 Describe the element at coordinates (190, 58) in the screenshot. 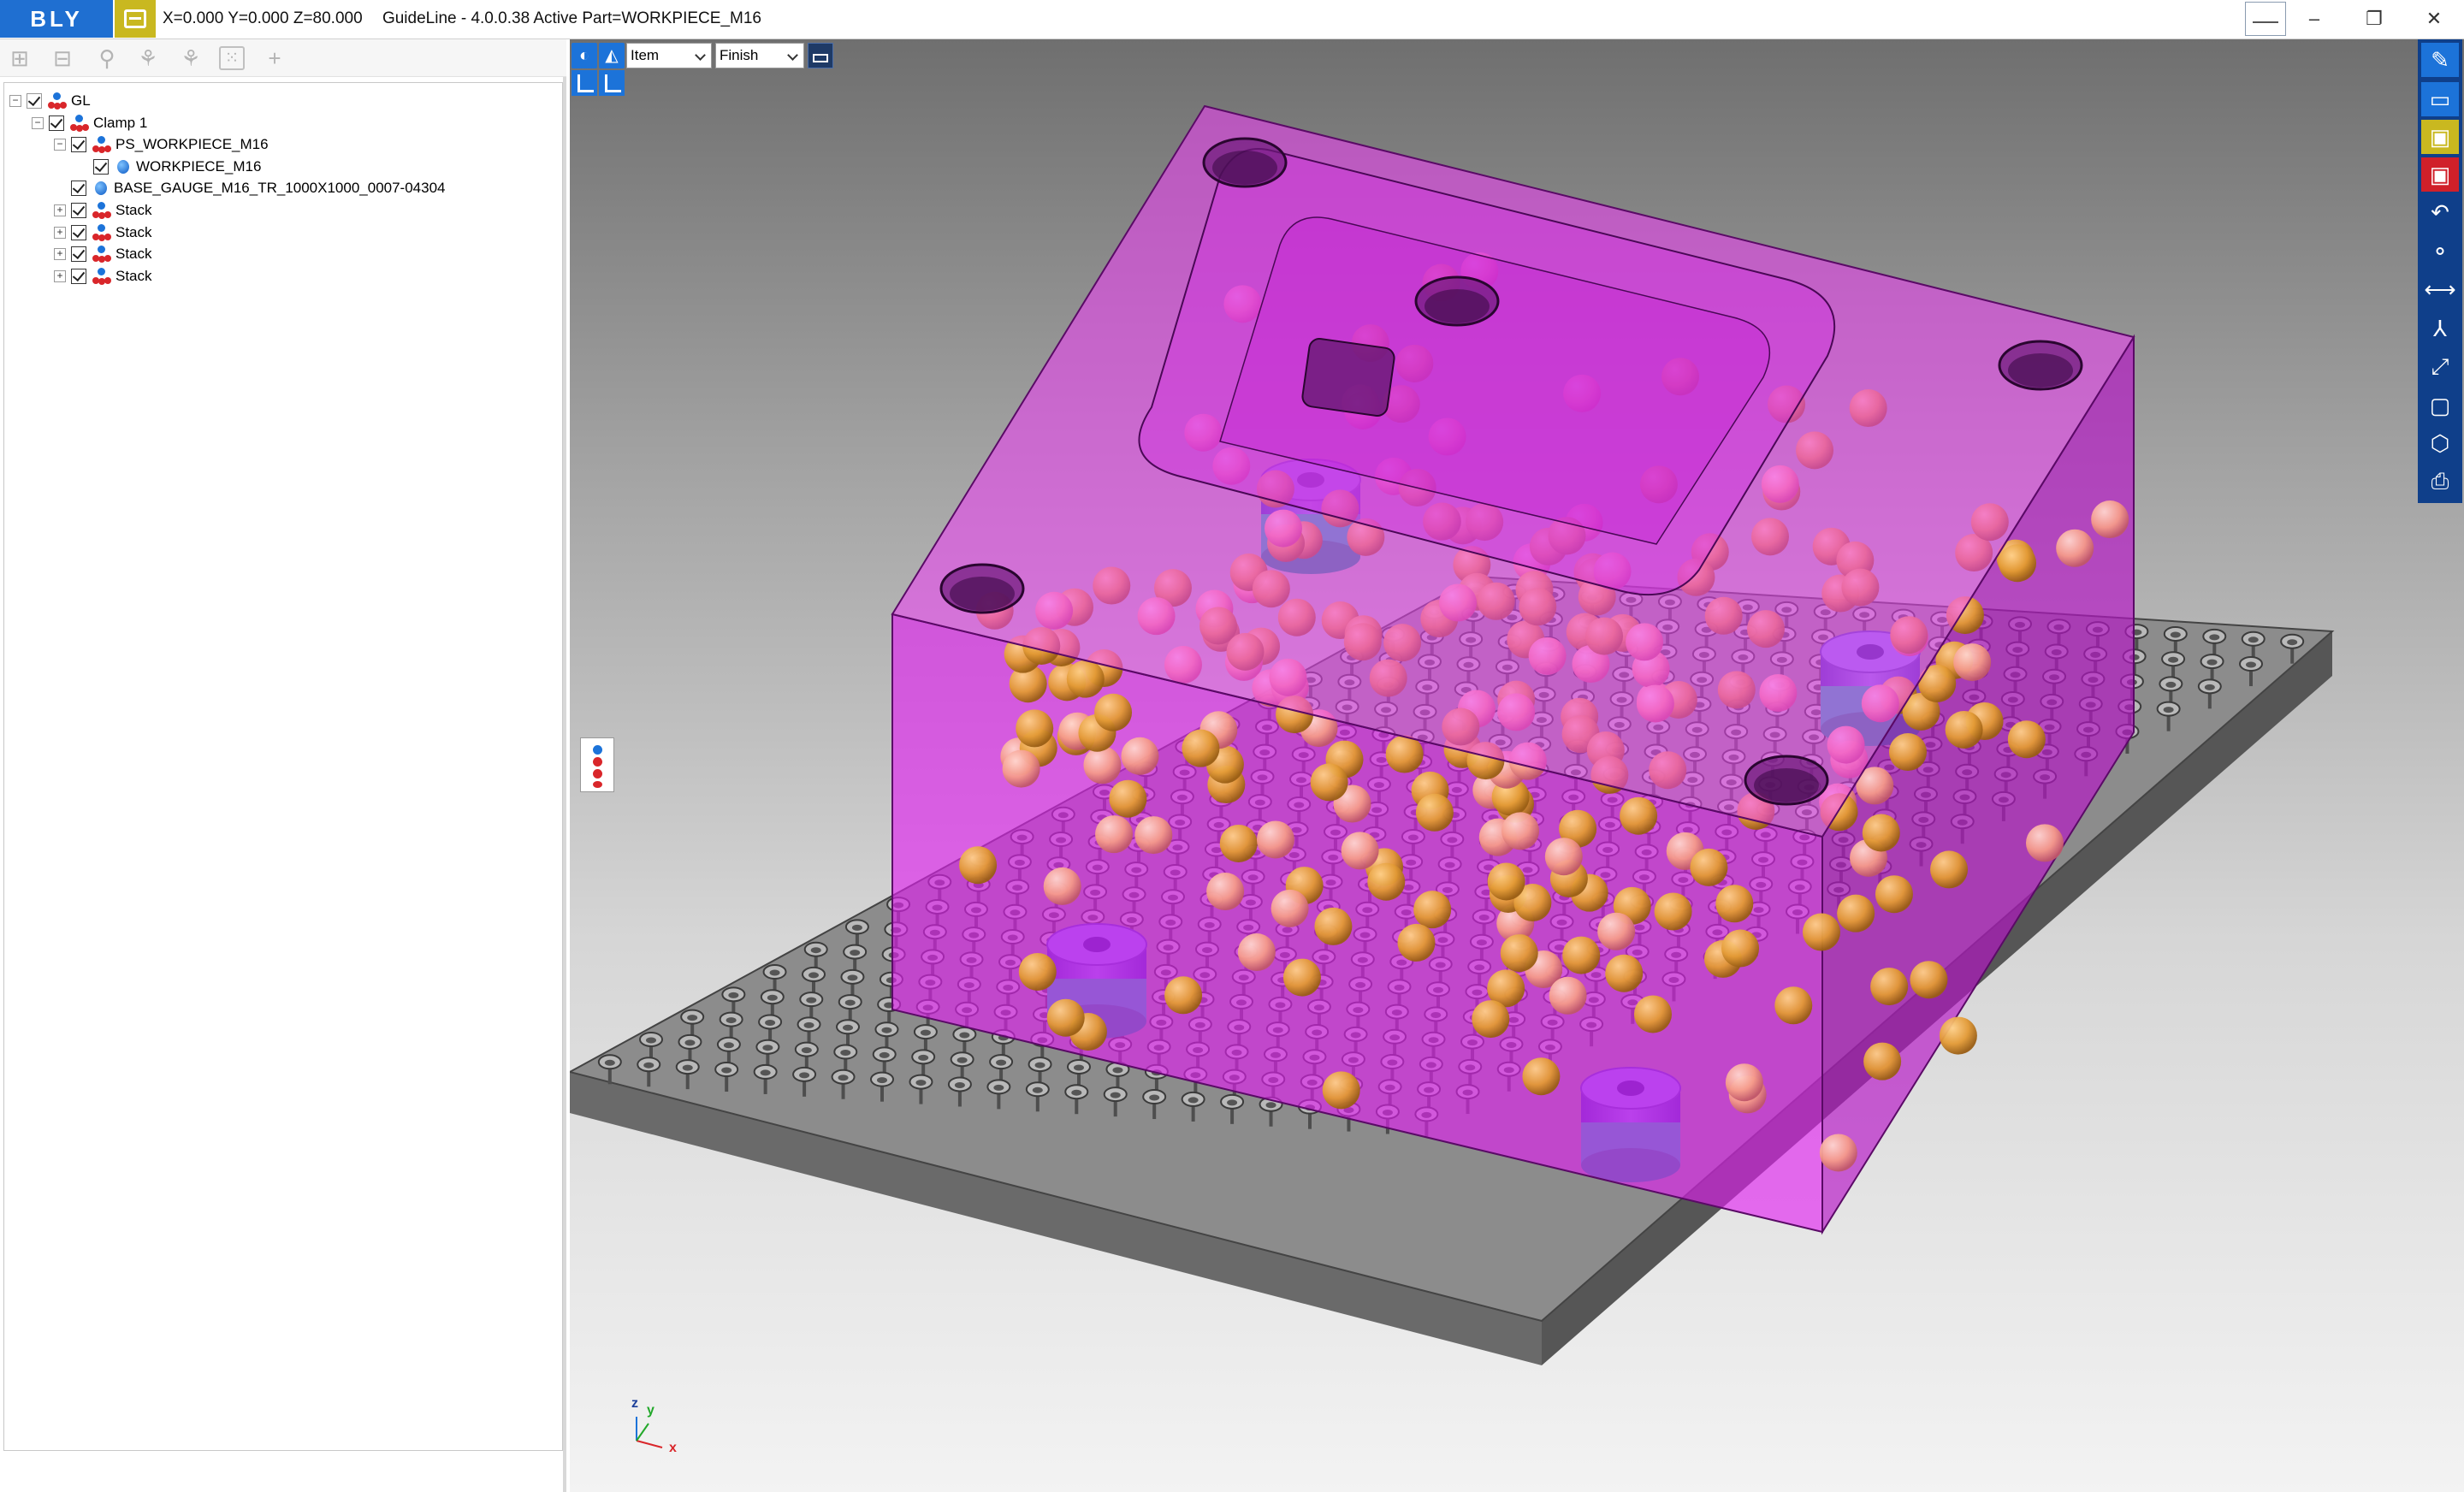

I see `tree-structure-icon: ⚘` at that location.